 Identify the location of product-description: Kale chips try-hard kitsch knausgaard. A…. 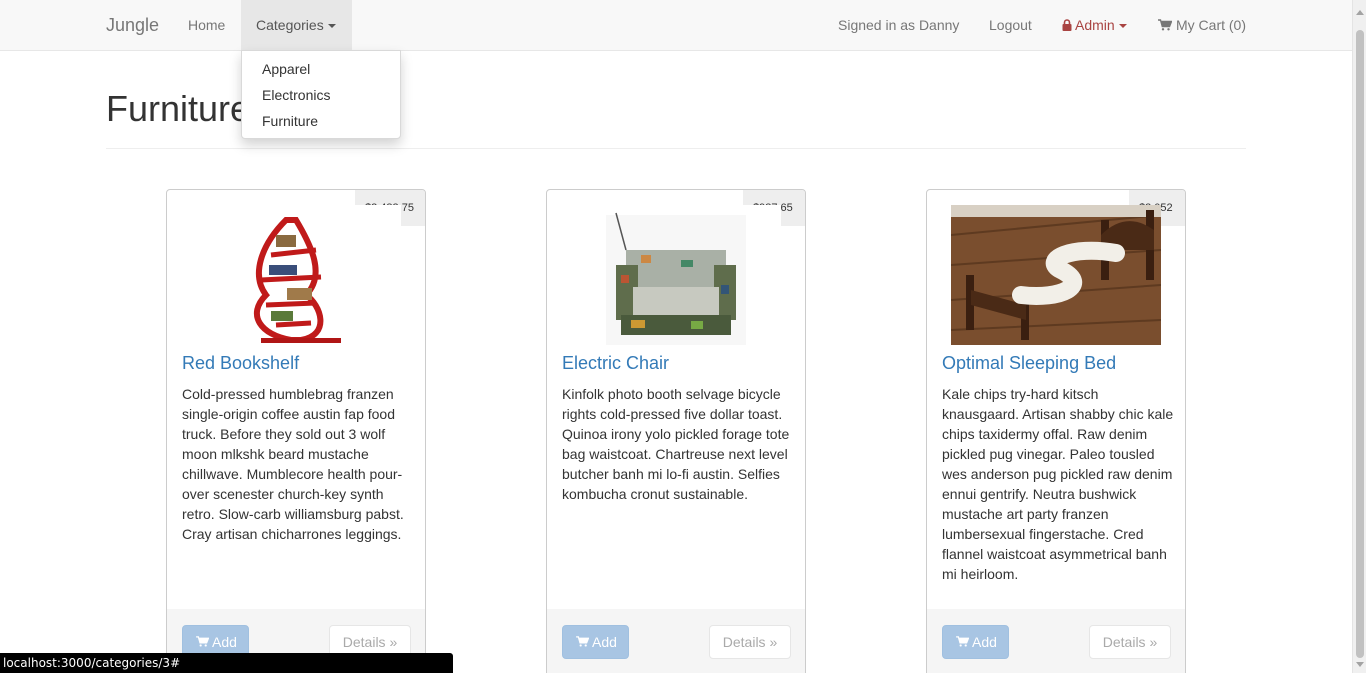
(1058, 484).